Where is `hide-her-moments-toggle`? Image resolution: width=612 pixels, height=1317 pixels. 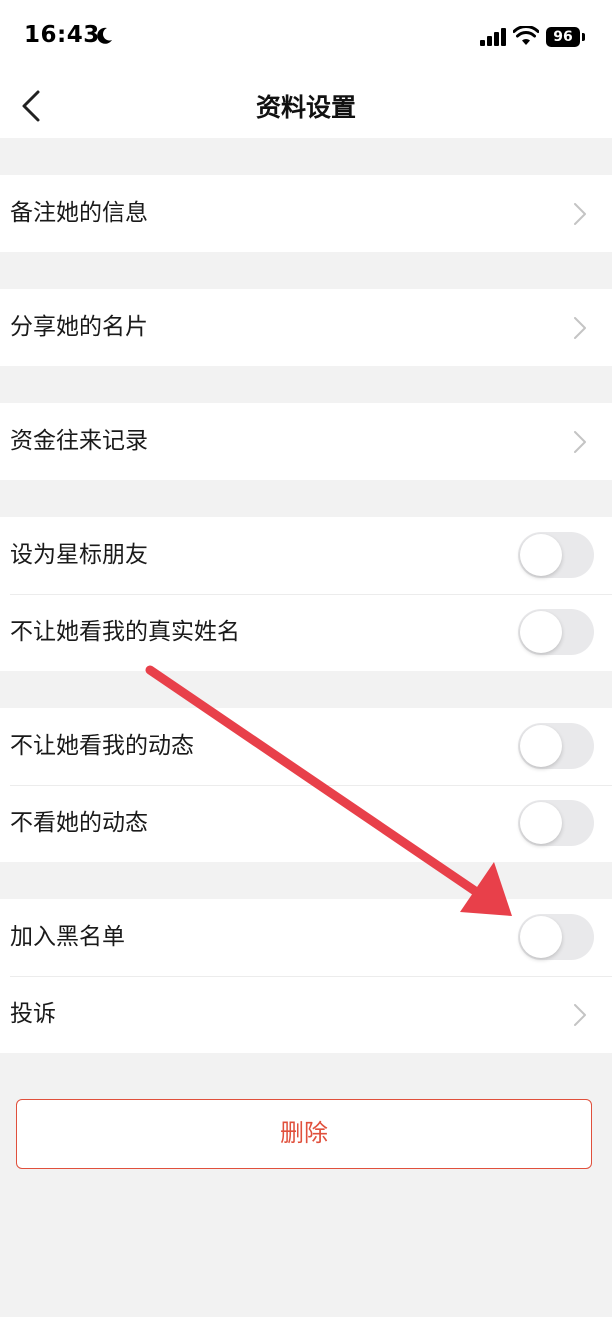 hide-her-moments-toggle is located at coordinates (556, 823).